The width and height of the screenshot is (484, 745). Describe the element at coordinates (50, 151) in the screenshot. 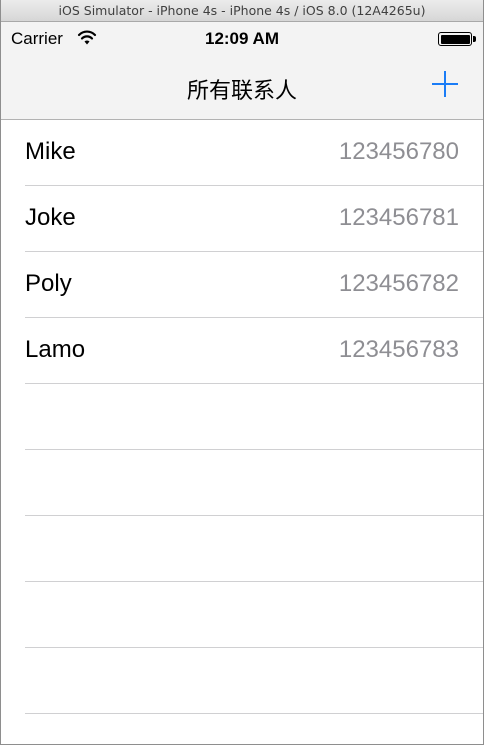

I see `contact-name: Mike` at that location.